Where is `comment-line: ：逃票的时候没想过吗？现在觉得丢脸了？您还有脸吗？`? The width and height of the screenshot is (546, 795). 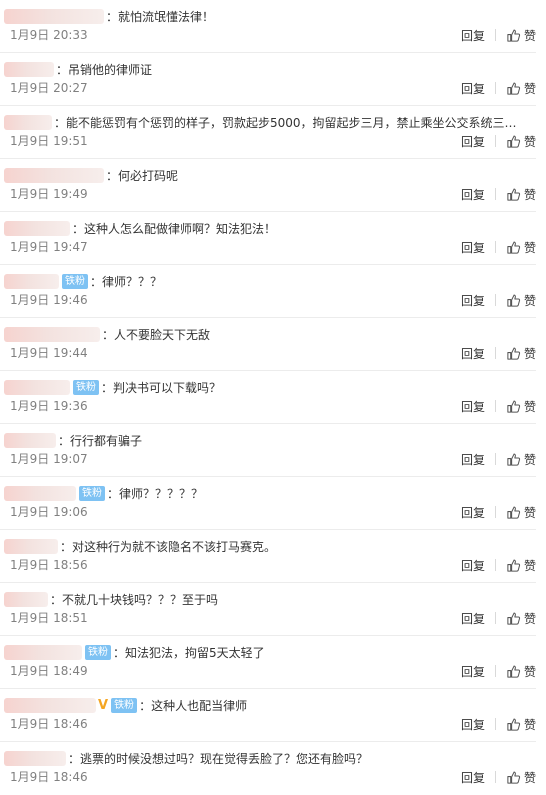 comment-line: ：逃票的时候没想过吗？现在觉得丢脸了？您还有脸吗？ is located at coordinates (264, 758).